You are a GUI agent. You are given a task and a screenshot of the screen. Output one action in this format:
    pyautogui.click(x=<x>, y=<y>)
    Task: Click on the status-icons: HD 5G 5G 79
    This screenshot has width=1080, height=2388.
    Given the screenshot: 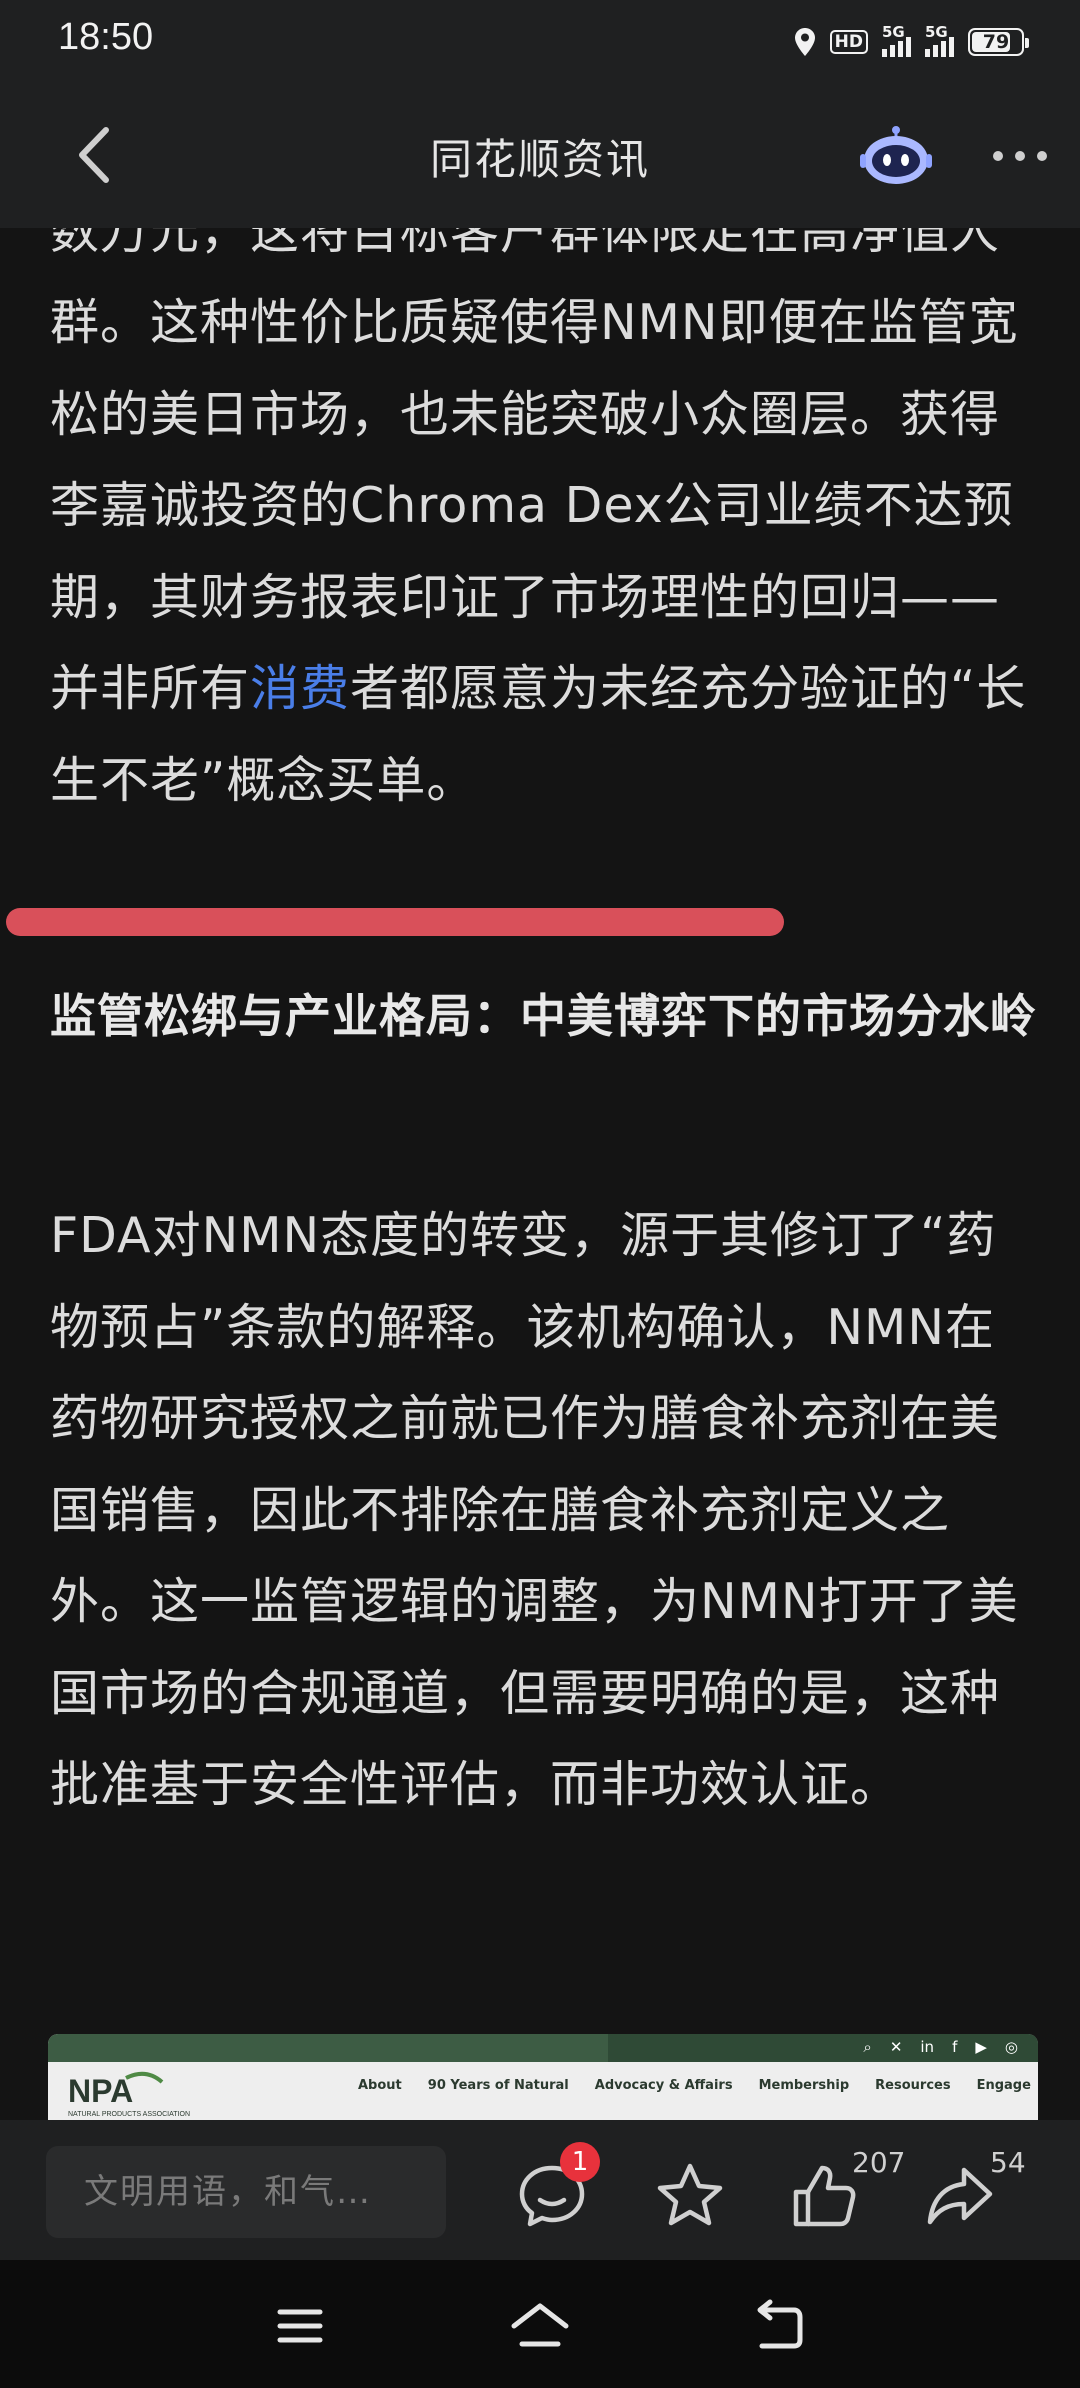 What is the action you would take?
    pyautogui.click(x=911, y=42)
    